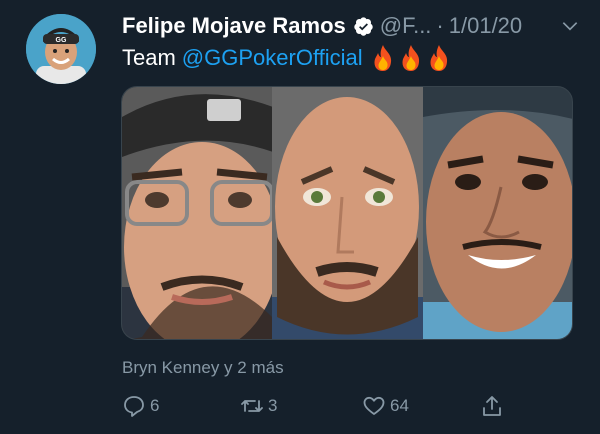 The height and width of the screenshot is (434, 600). What do you see at coordinates (273, 405) in the screenshot?
I see `retweet-count: 3` at bounding box center [273, 405].